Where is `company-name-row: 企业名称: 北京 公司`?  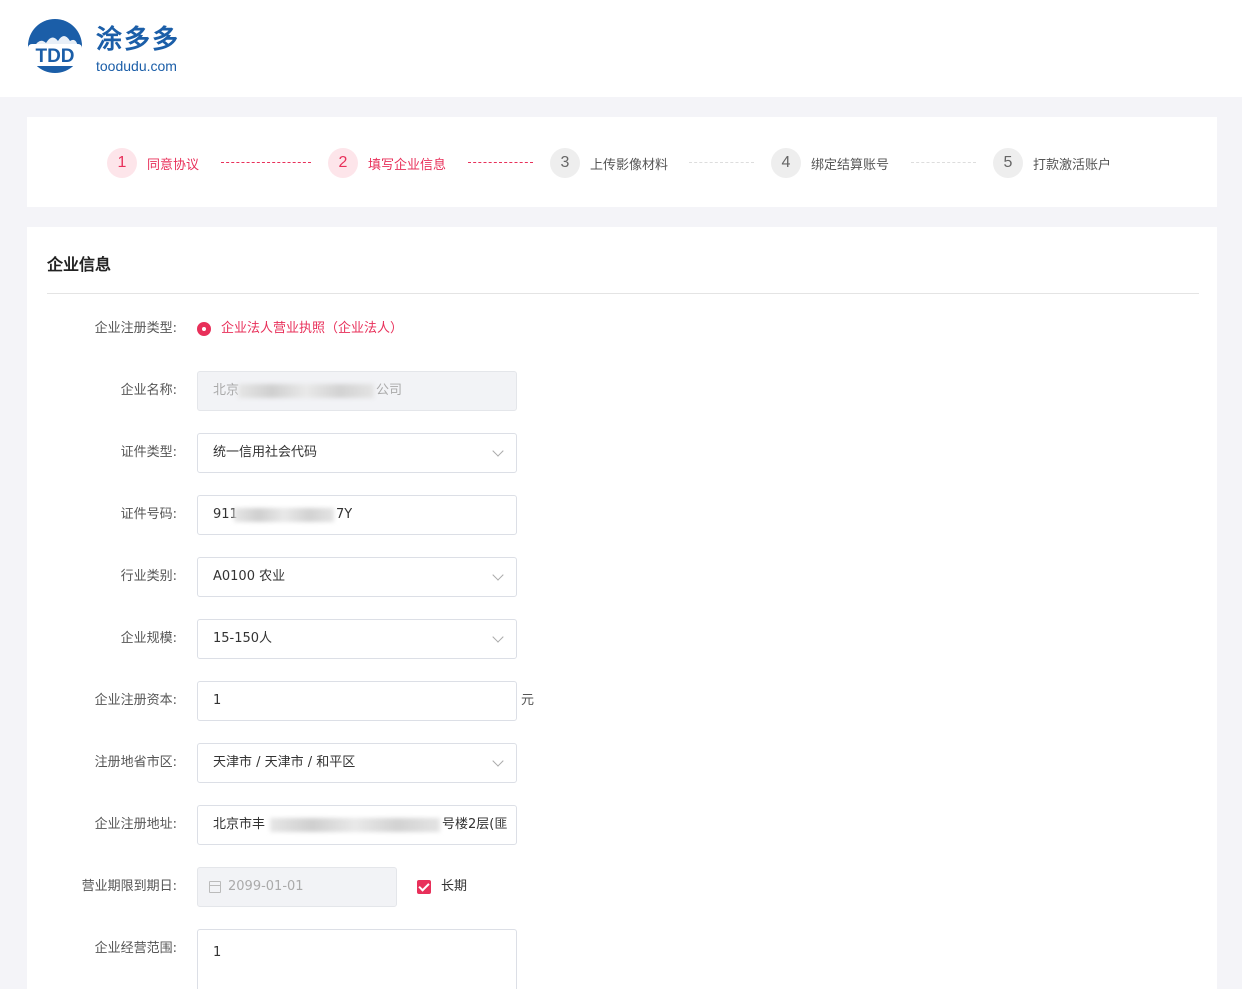
company-name-row: 企业名称: 北京 公司 is located at coordinates (622, 391).